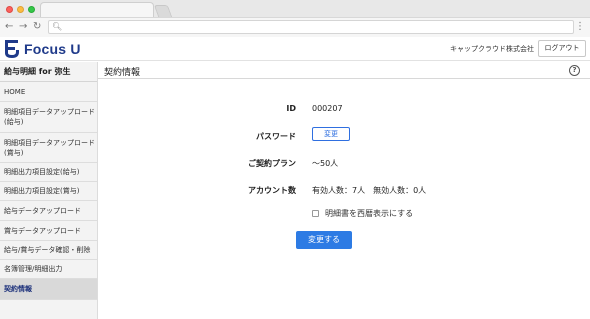 Image resolution: width=590 pixels, height=319 pixels. What do you see at coordinates (272, 190) in the screenshot?
I see `account-label: アカウント数` at bounding box center [272, 190].